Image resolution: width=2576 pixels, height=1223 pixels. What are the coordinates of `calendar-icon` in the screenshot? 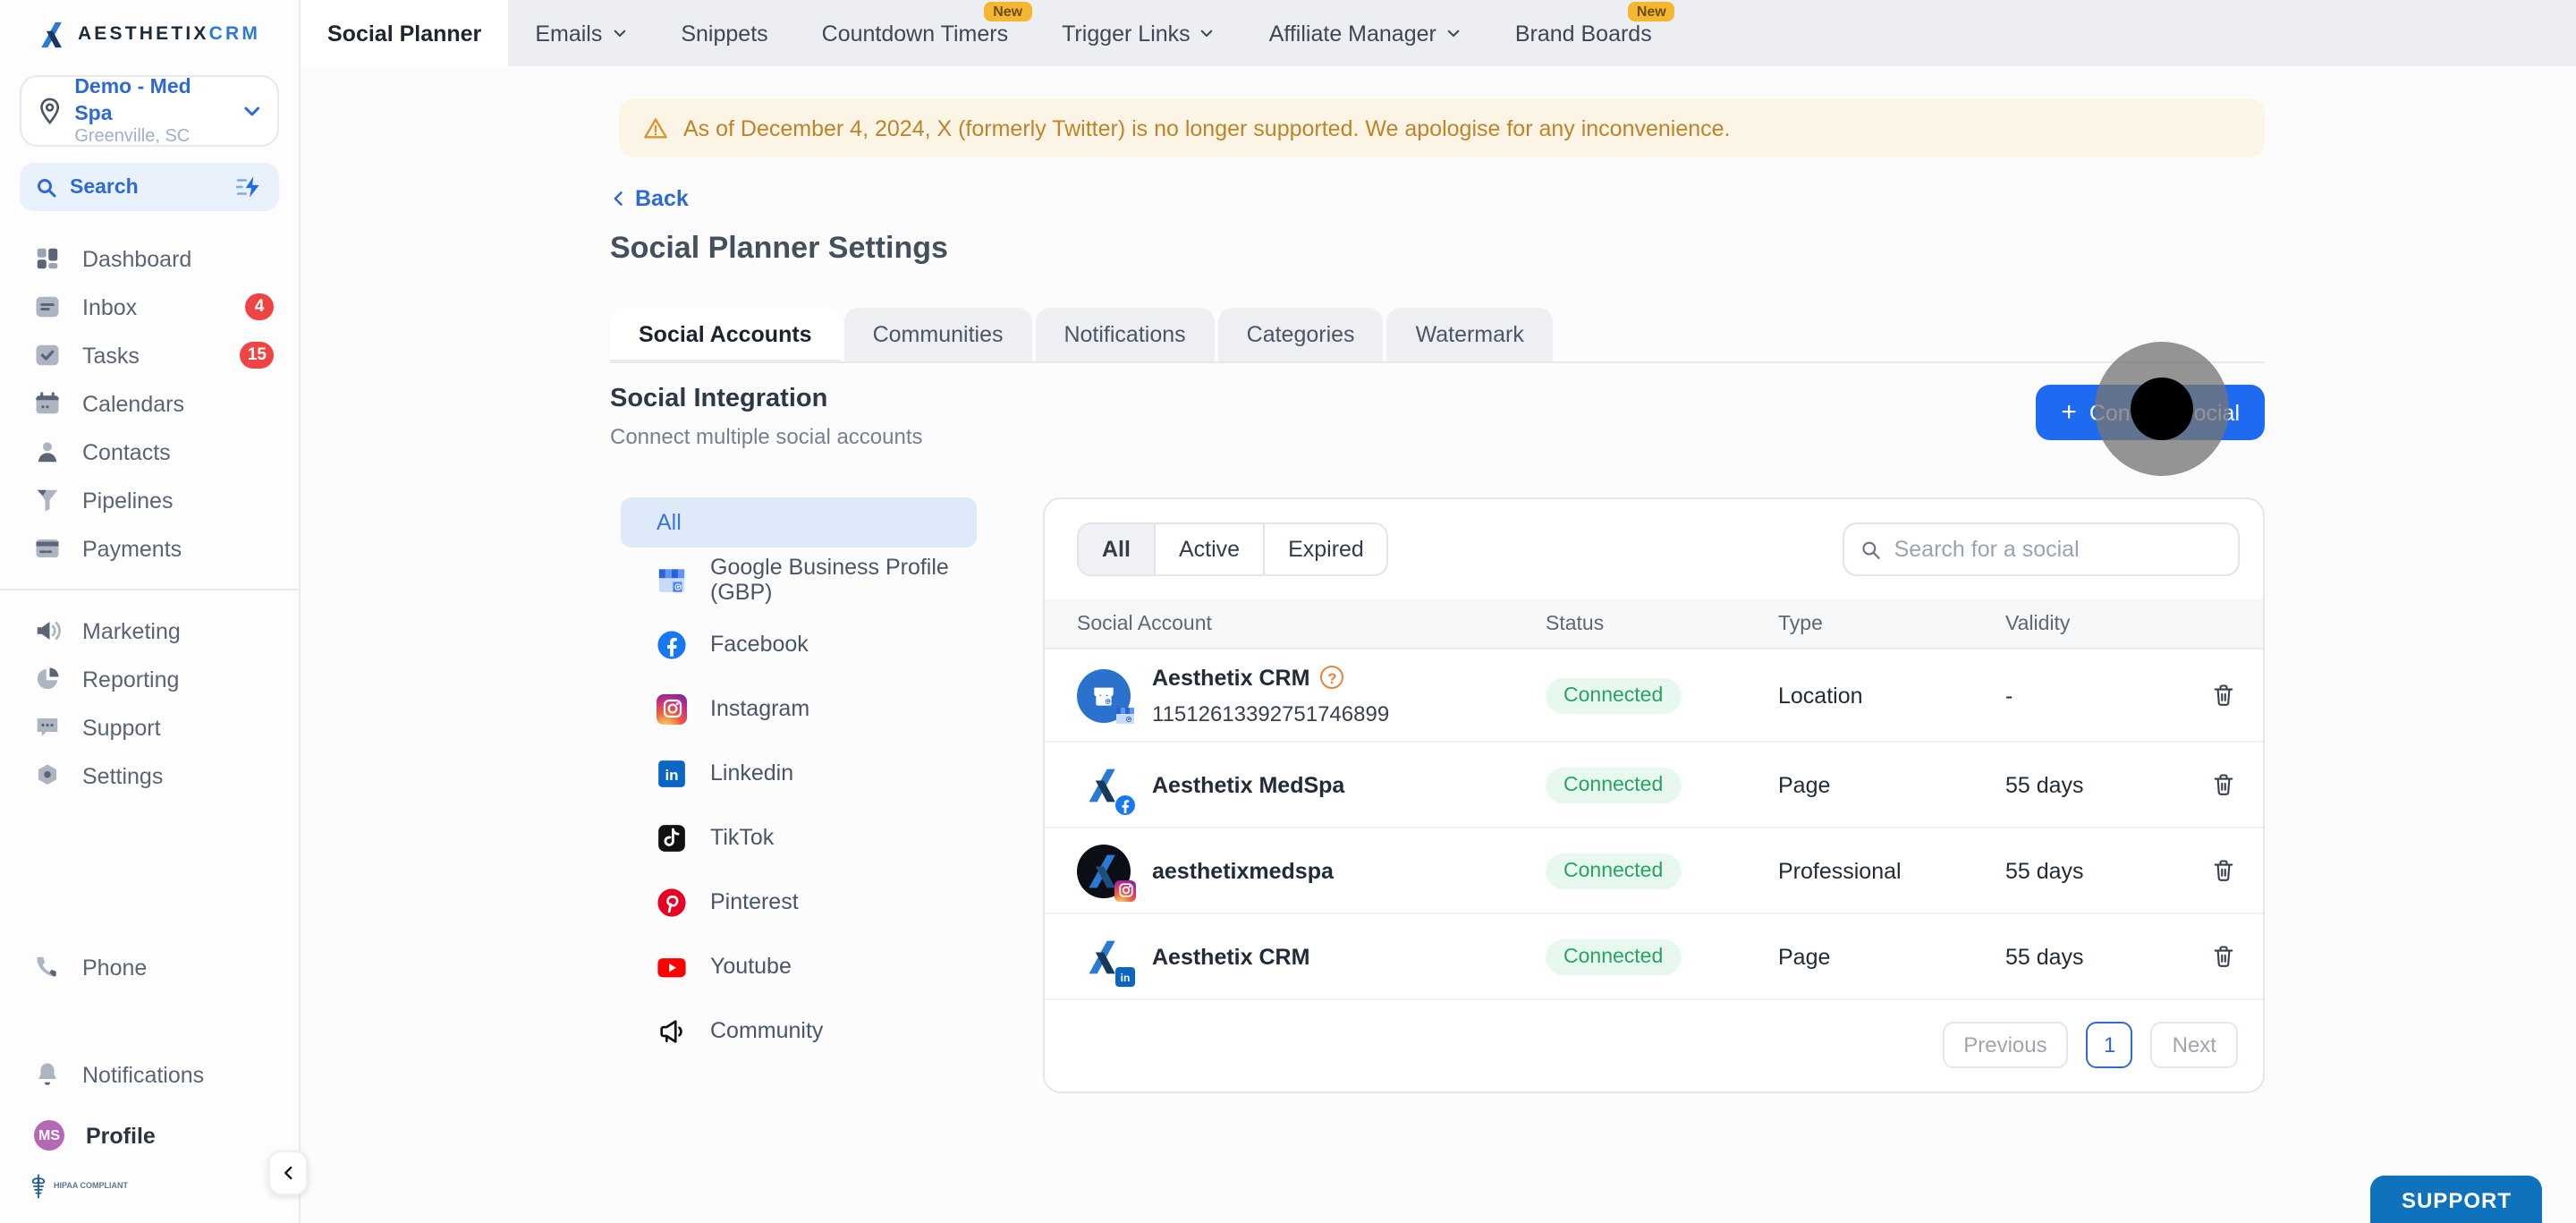 It's located at (47, 403).